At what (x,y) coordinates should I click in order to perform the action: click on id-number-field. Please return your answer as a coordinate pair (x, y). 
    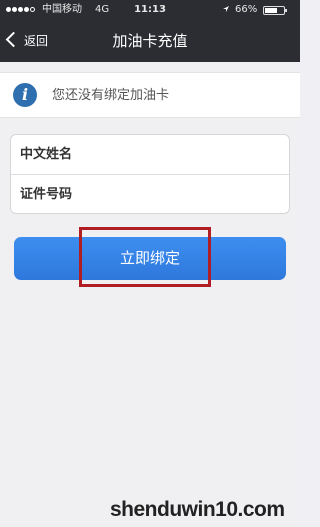
    Looking at the image, I should click on (150, 194).